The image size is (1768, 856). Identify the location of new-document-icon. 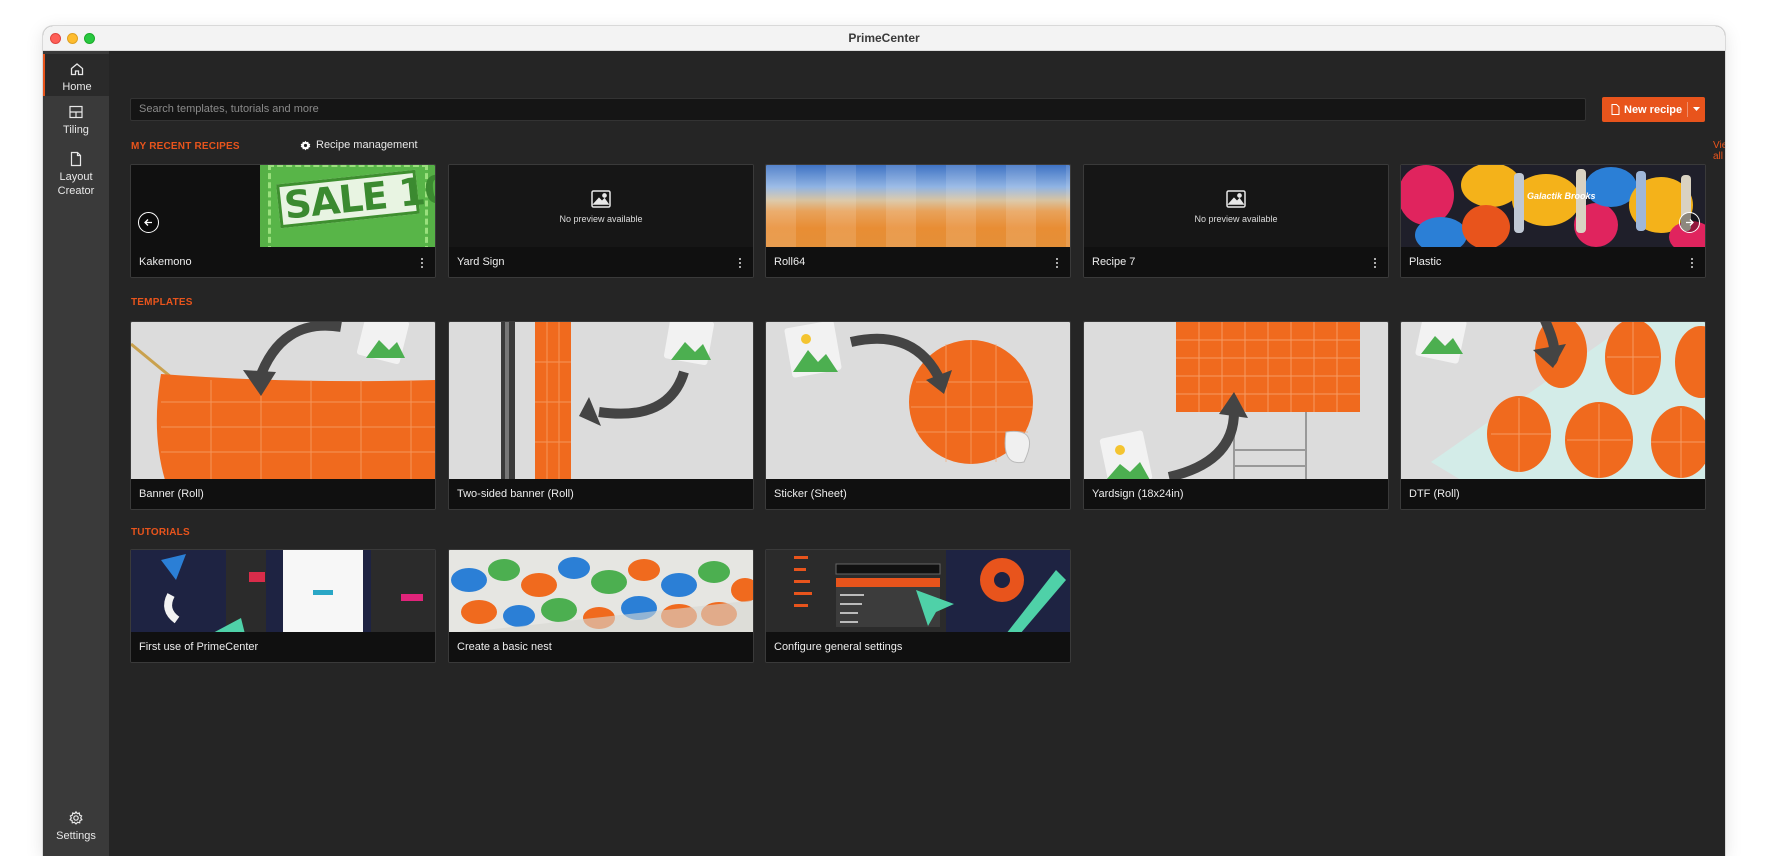
(1615, 109).